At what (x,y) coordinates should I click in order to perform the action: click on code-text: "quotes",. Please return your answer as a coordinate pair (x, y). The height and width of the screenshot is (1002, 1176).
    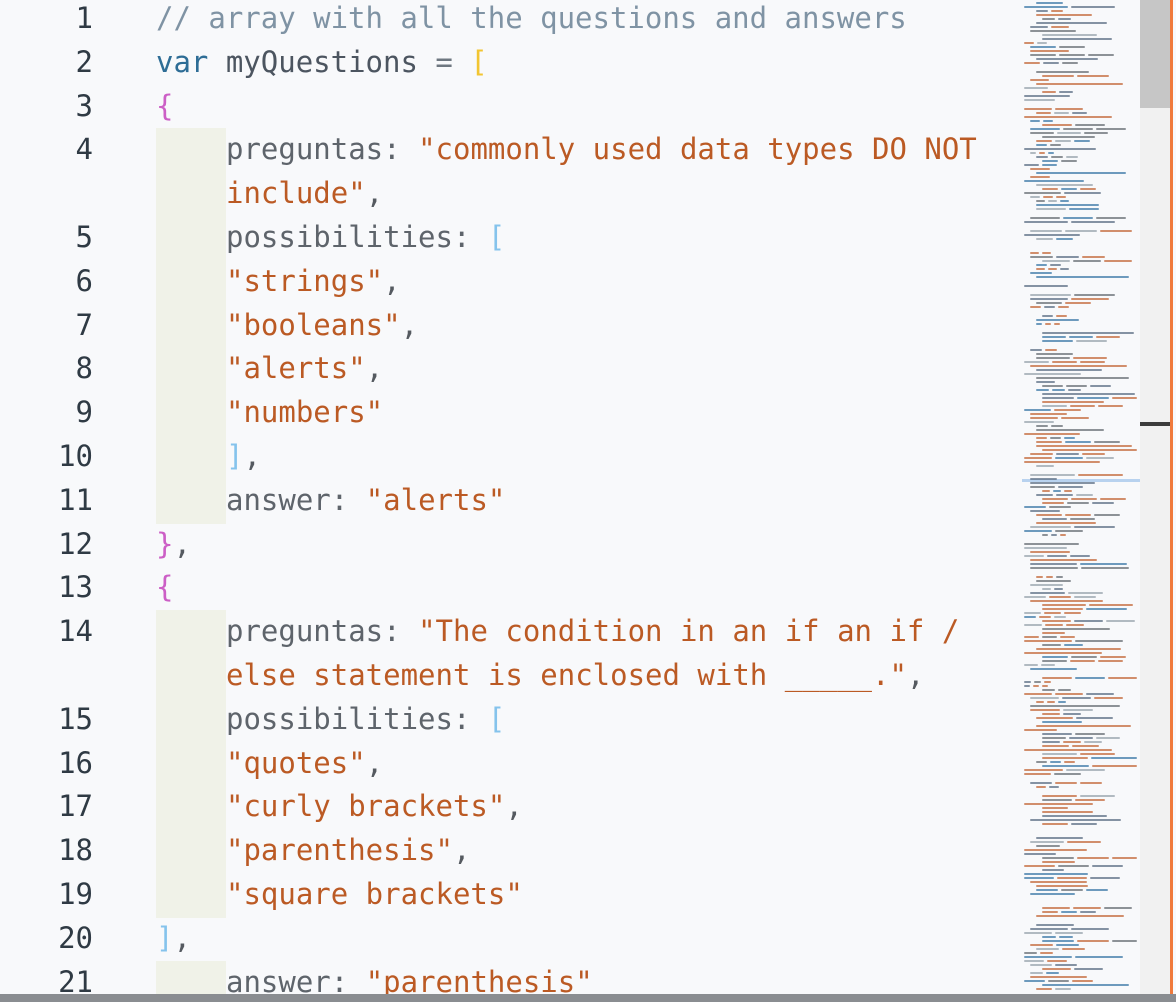
    Looking at the image, I should click on (304, 763).